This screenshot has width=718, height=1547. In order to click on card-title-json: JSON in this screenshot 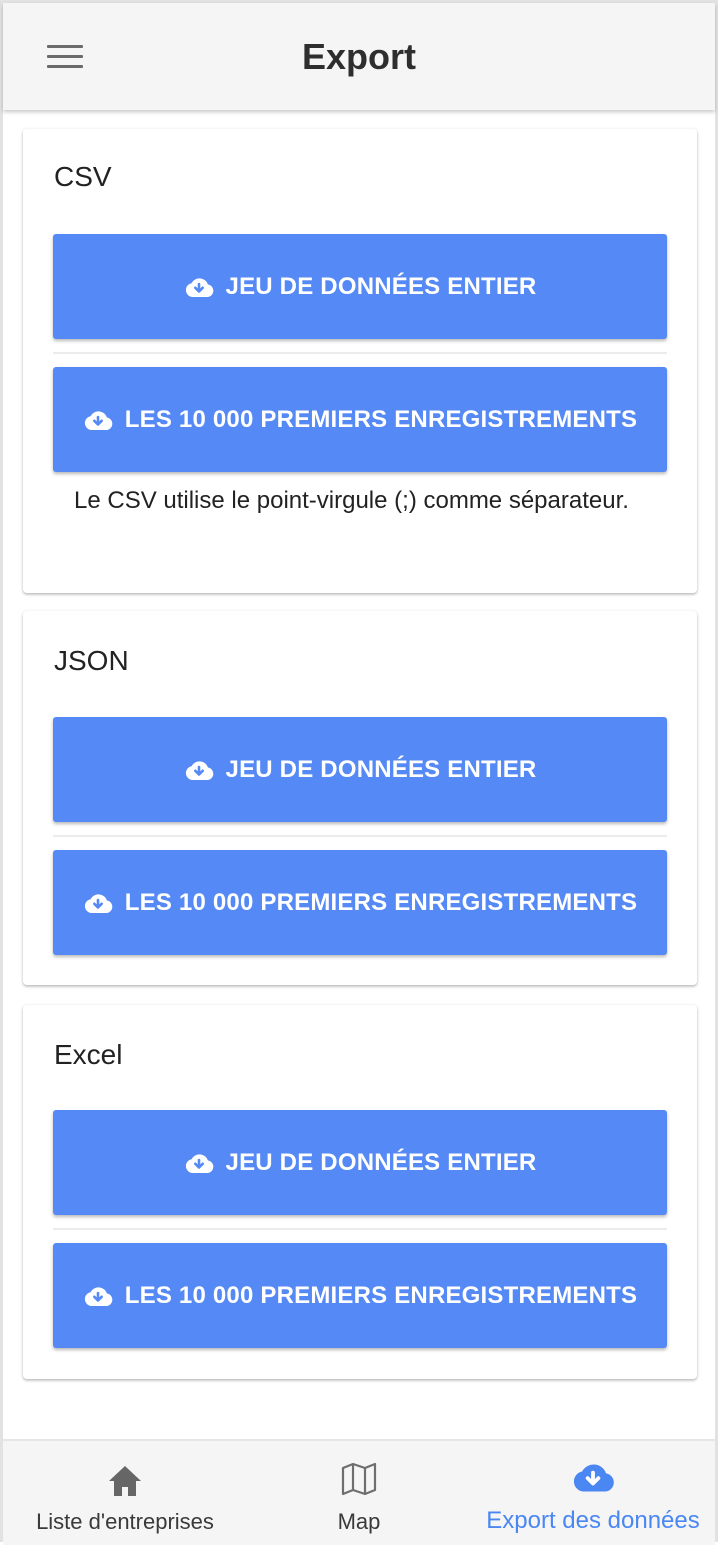, I will do `click(91, 660)`.